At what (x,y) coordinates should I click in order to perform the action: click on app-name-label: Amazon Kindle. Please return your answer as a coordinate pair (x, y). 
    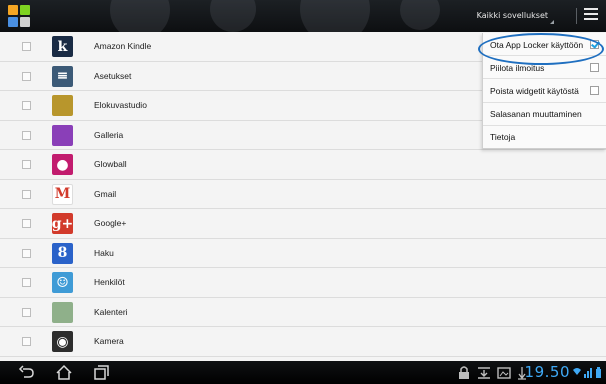
    Looking at the image, I should click on (123, 46).